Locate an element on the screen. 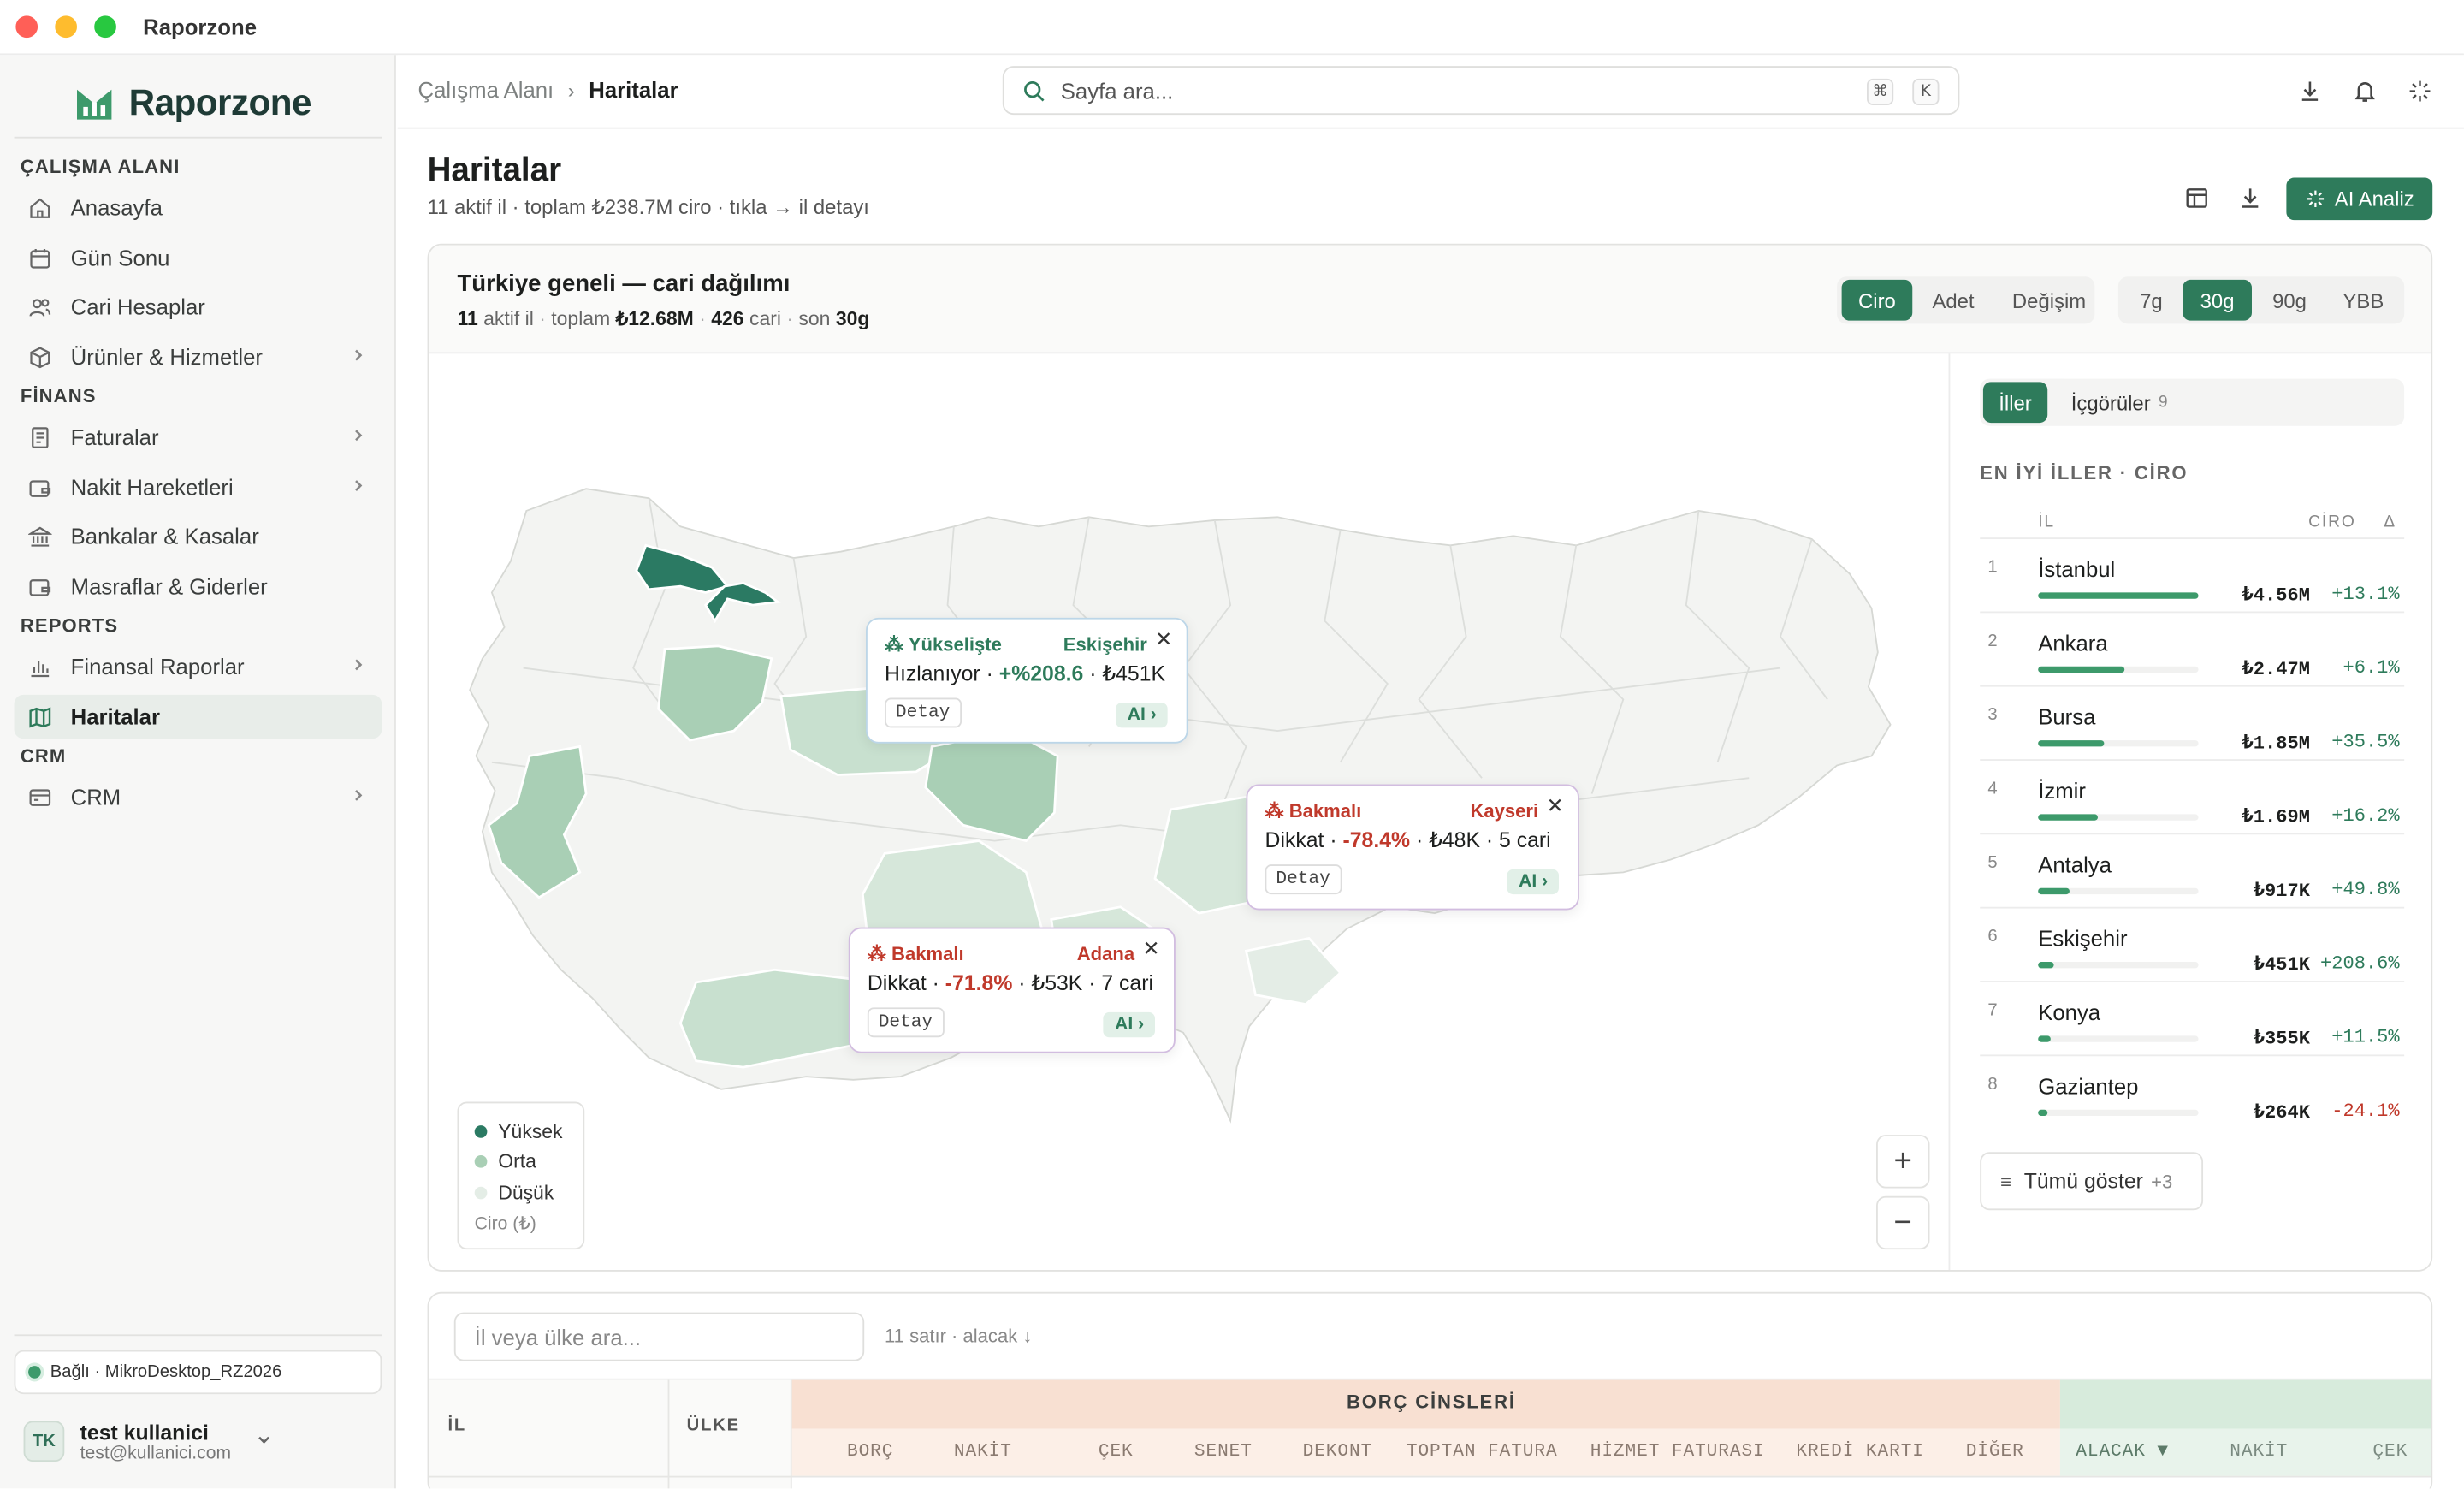  col-header-ulke: ÜLKE is located at coordinates (713, 1426).